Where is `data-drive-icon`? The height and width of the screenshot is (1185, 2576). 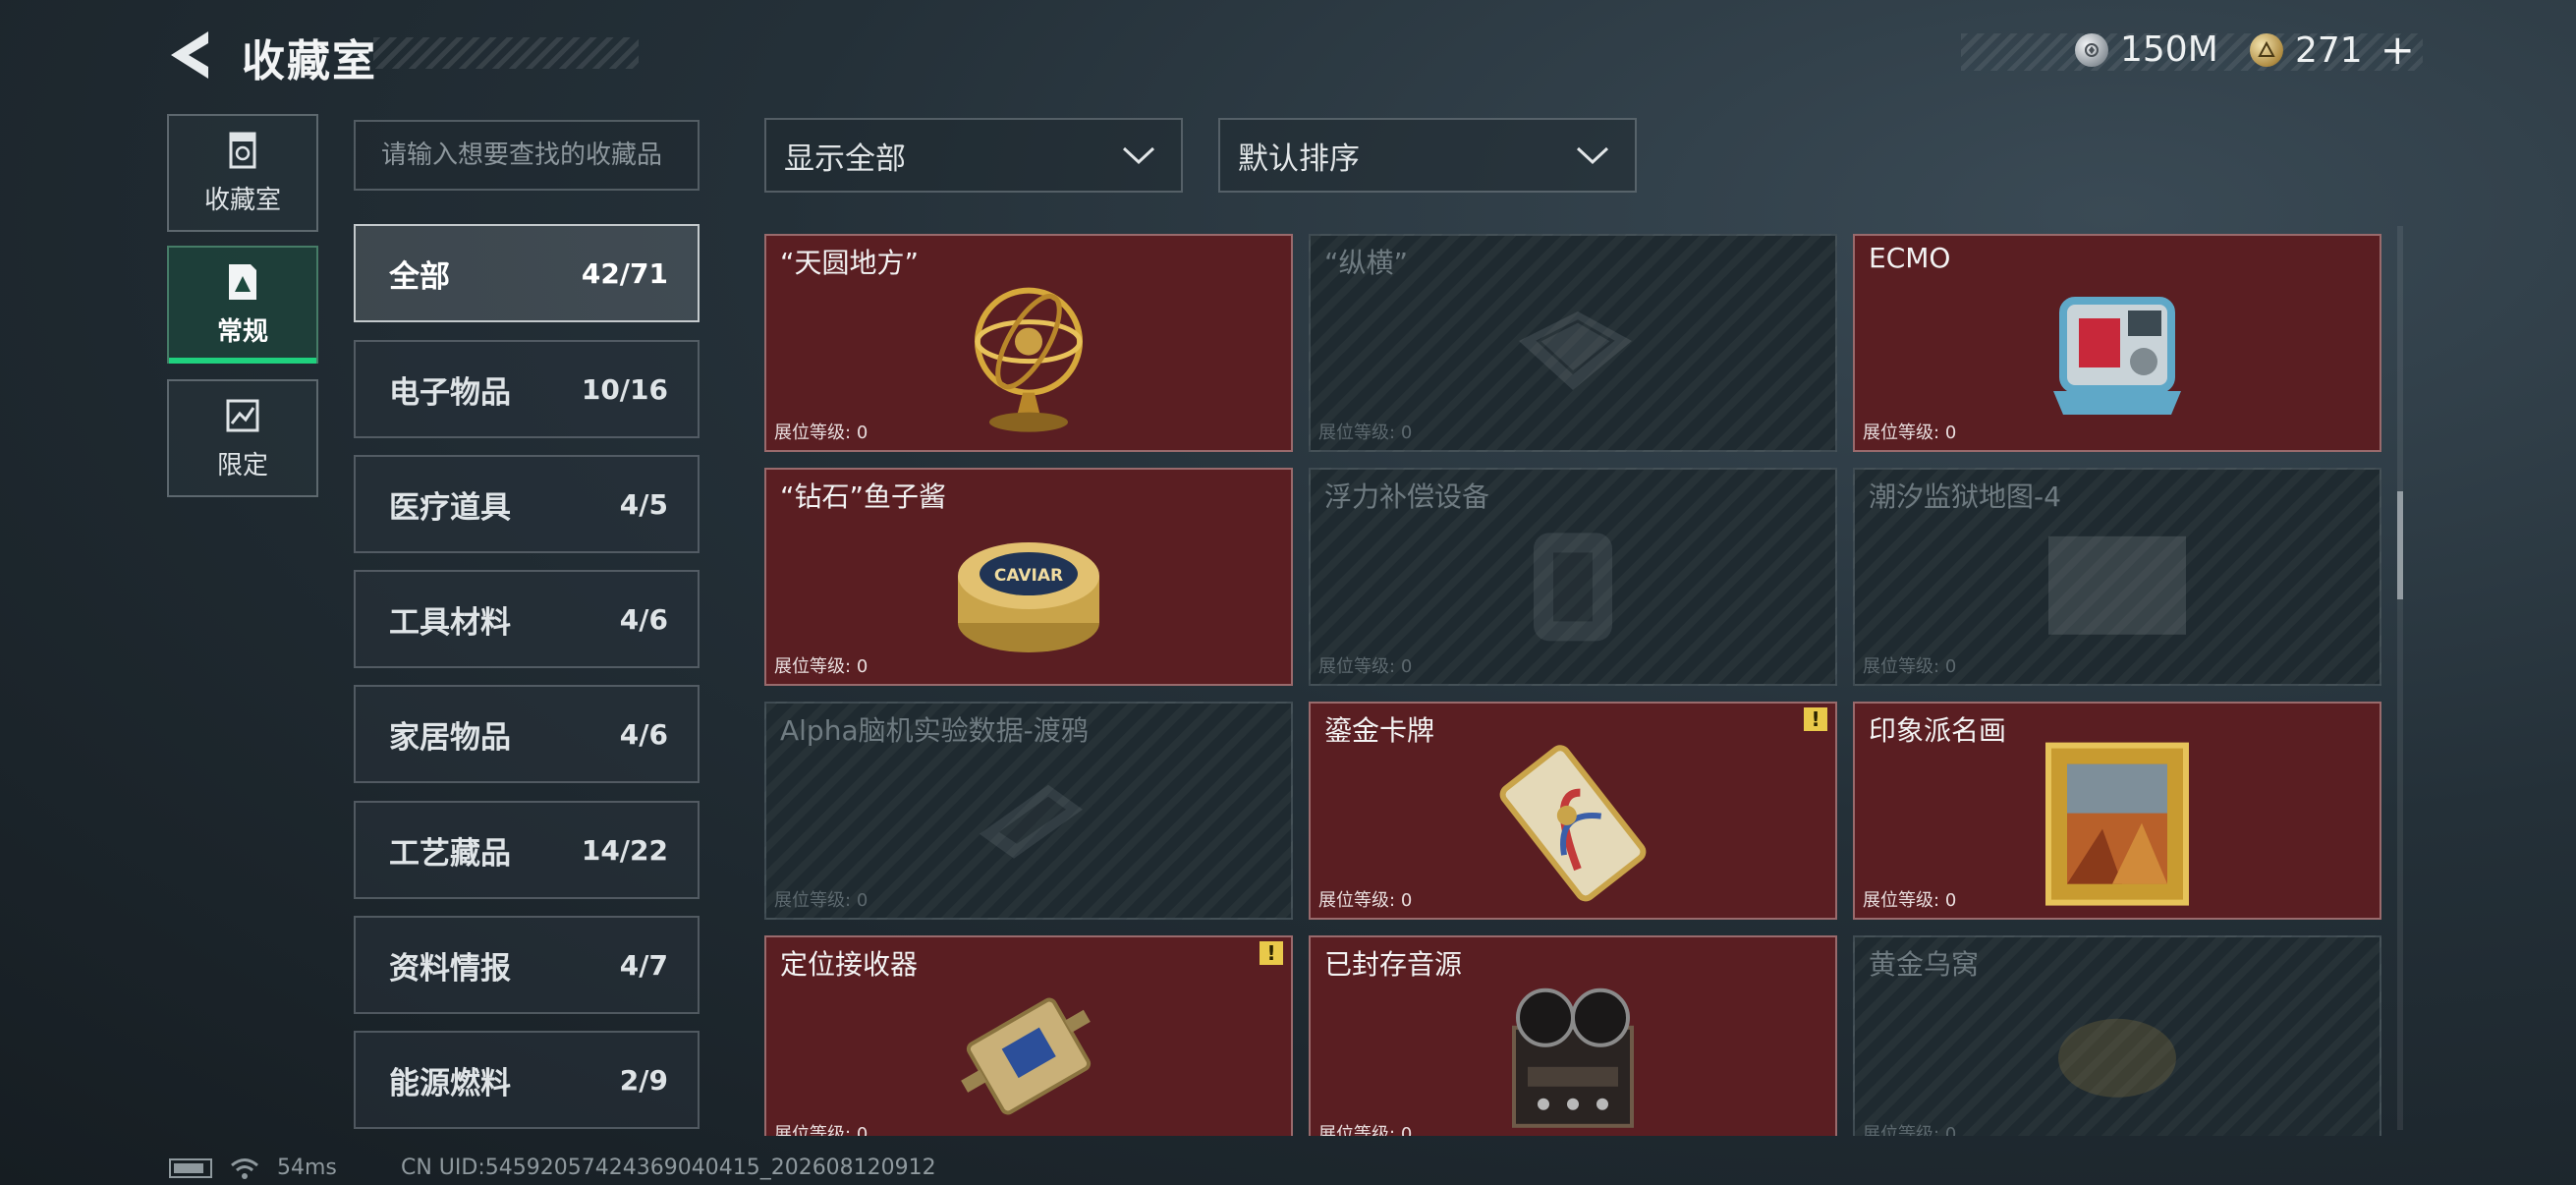 data-drive-icon is located at coordinates (1031, 821).